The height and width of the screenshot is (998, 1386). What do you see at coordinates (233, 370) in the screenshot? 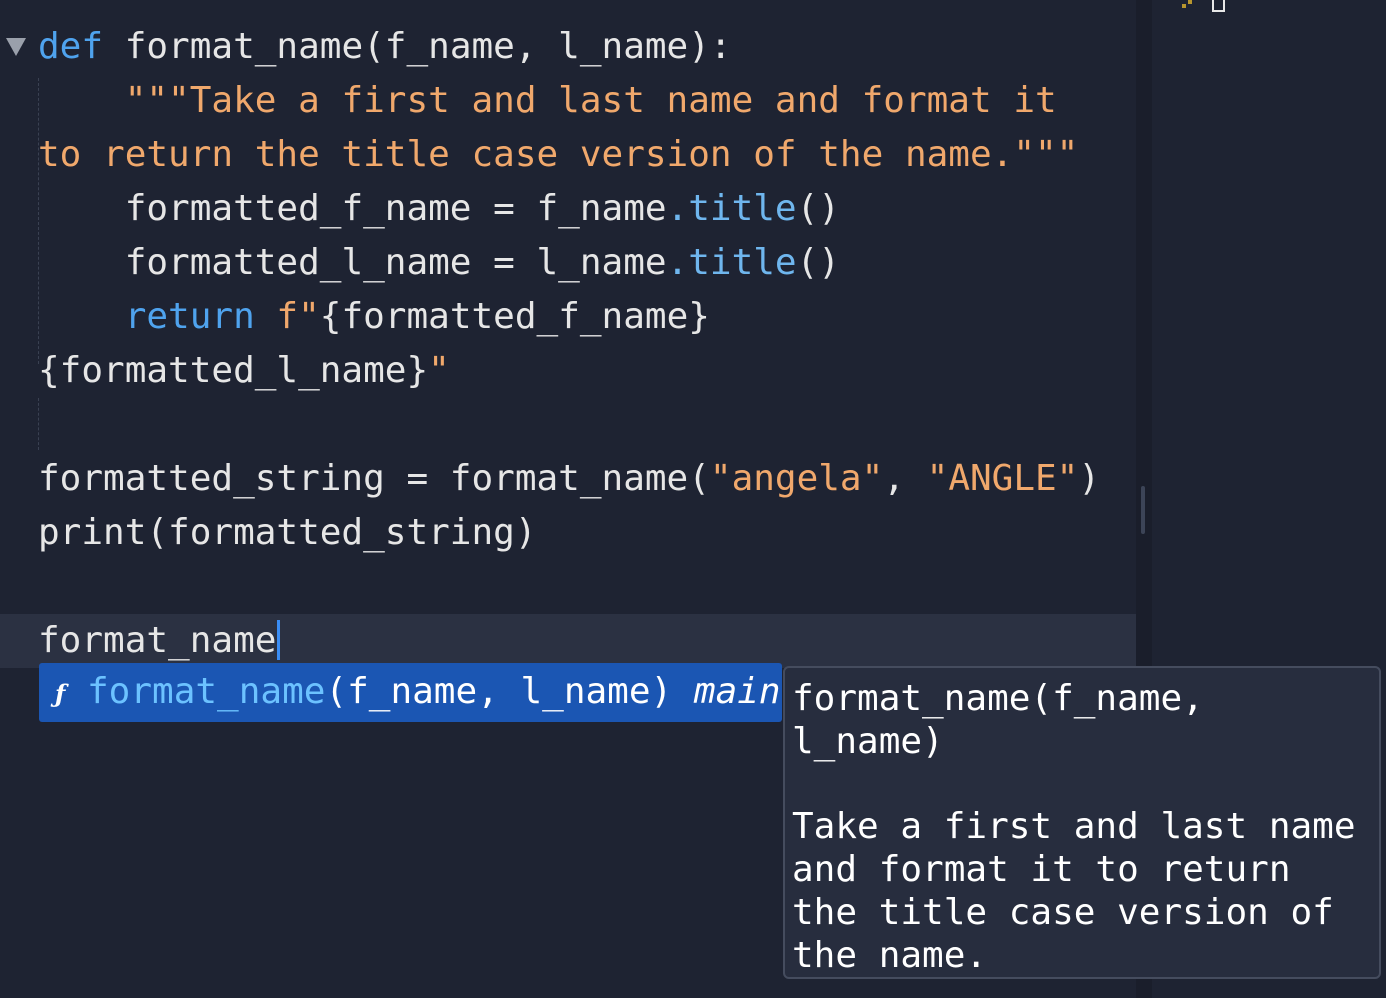
I see `code-text: {formatted_l_name}` at bounding box center [233, 370].